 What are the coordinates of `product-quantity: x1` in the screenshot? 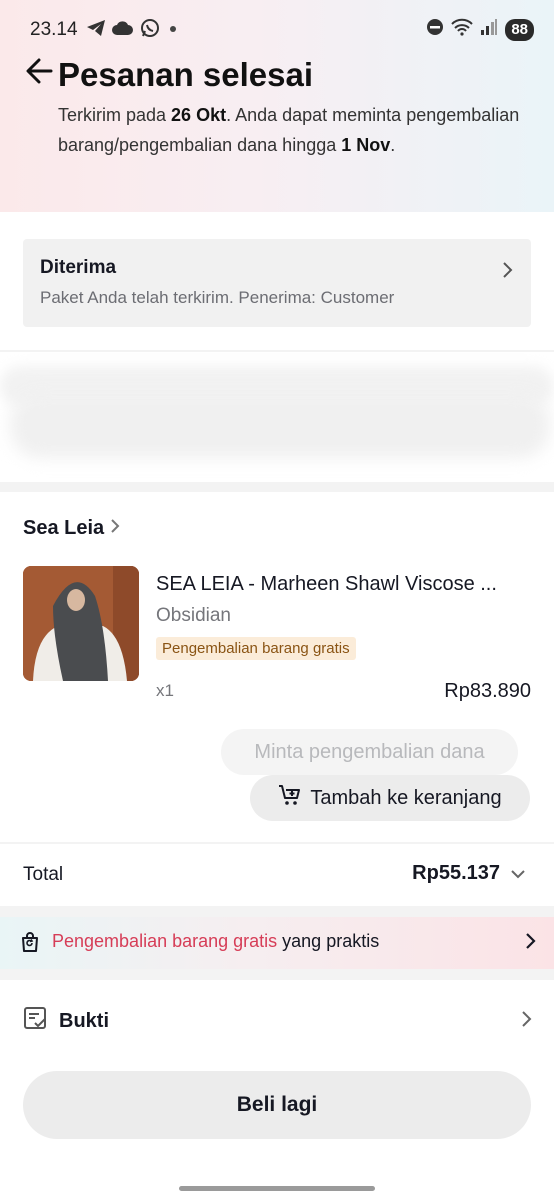 It's located at (165, 690).